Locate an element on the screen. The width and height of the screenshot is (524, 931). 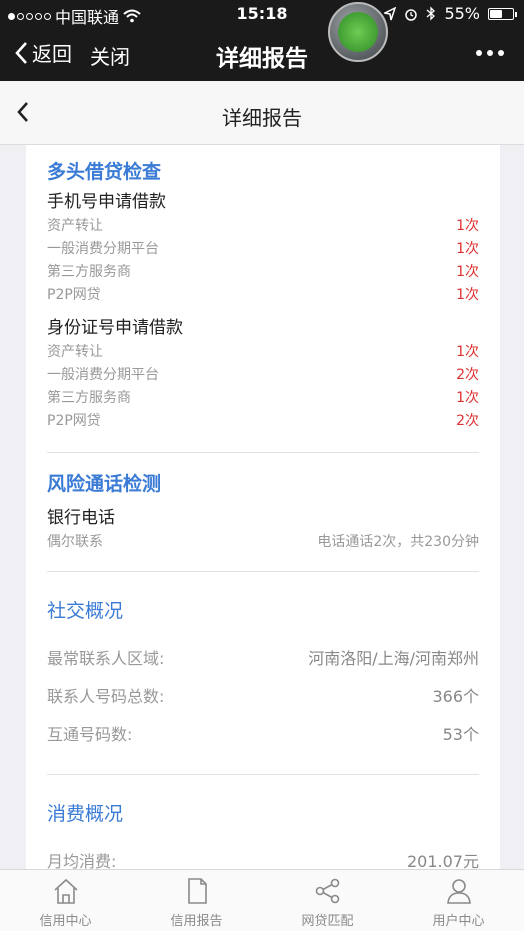
section-title: 风险通话检测 is located at coordinates (104, 484).